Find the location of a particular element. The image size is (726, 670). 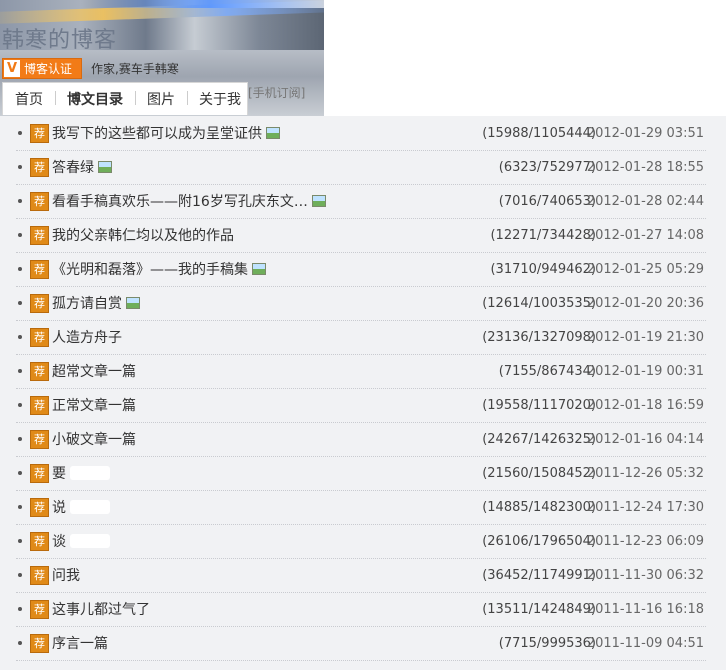

article-title-link: 人造方舟子 is located at coordinates (87, 337).